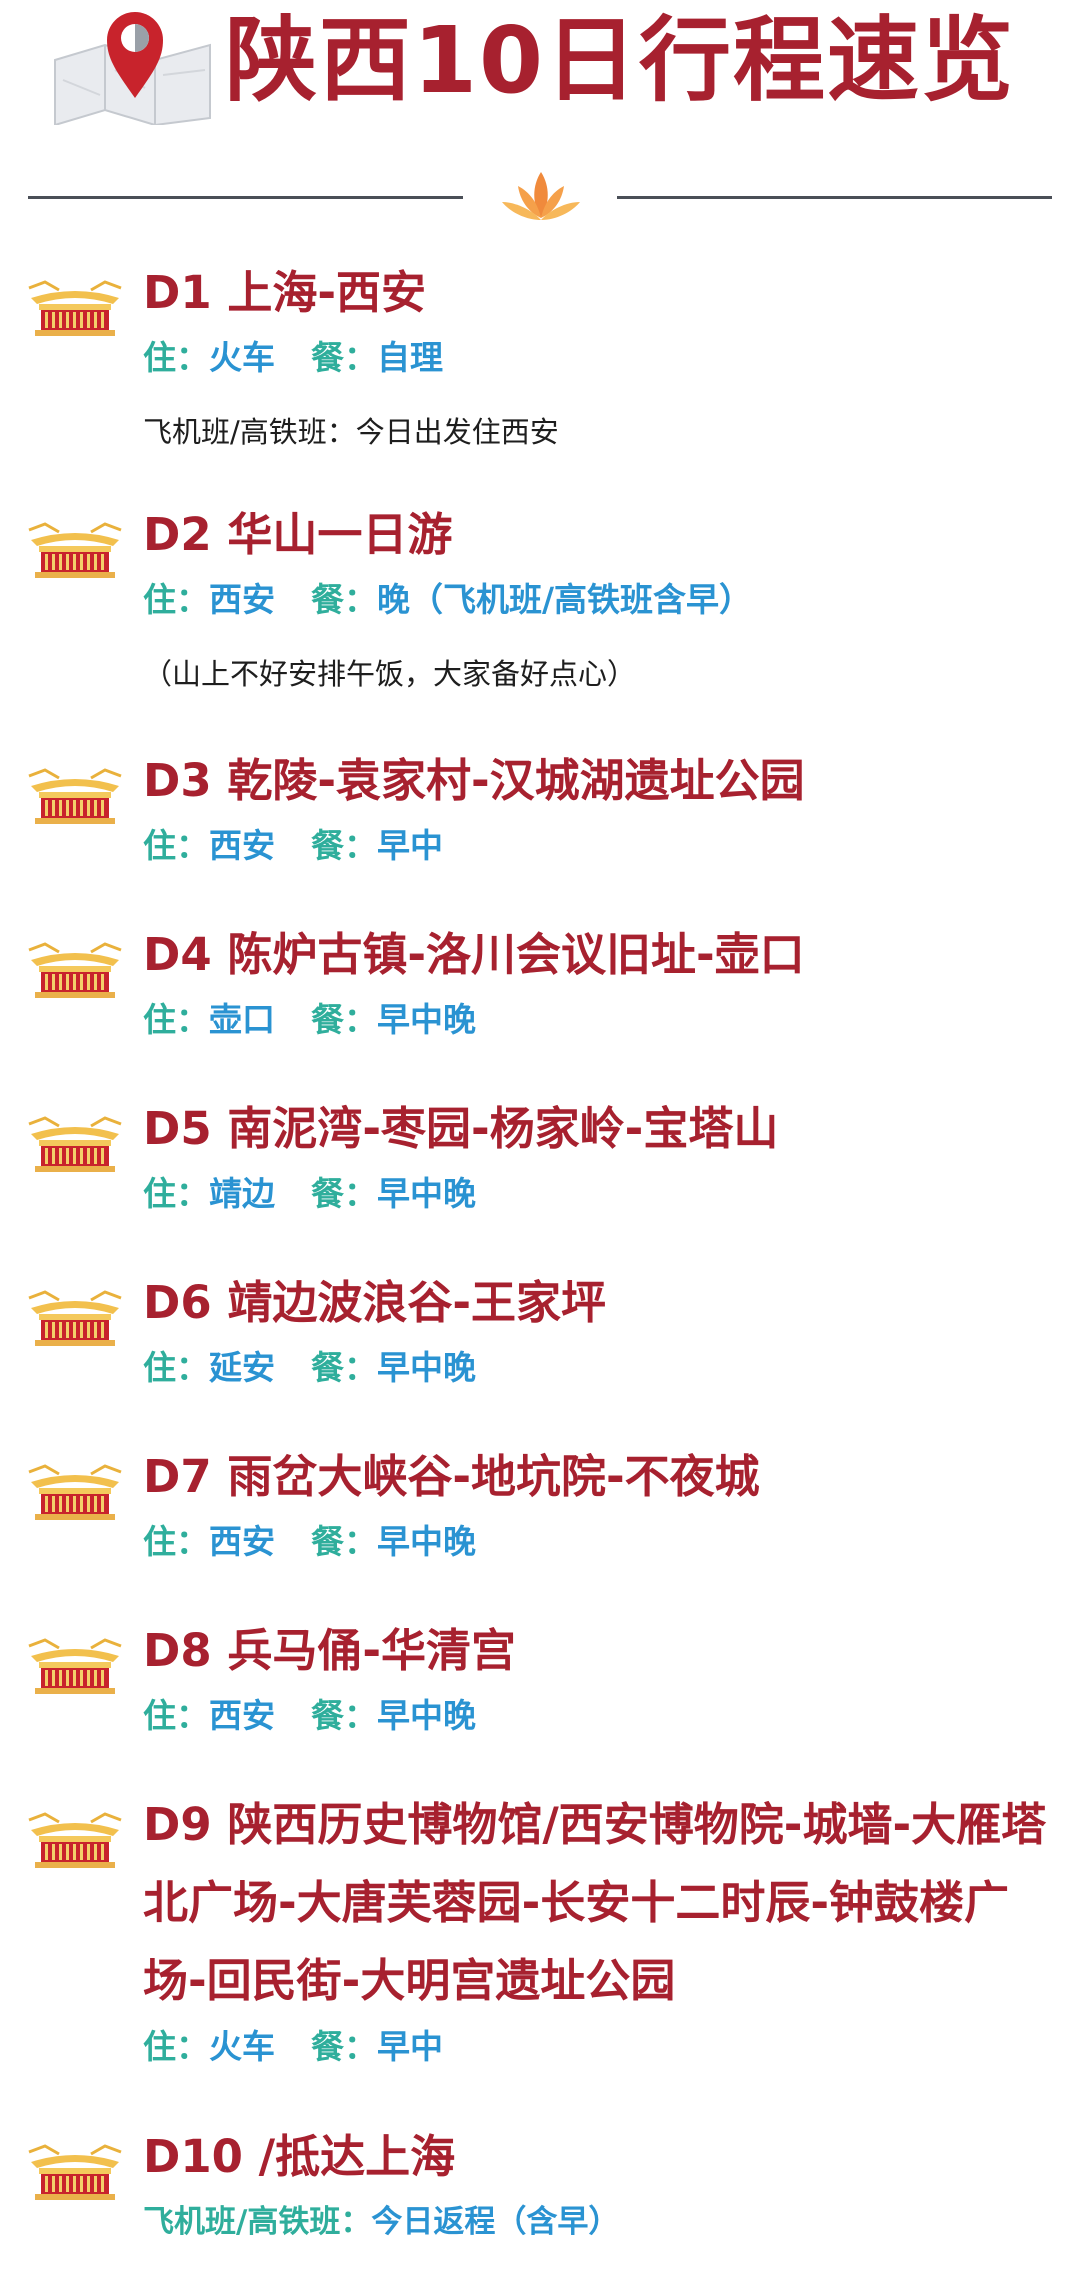 The image size is (1080, 2276). What do you see at coordinates (245, 197) in the screenshot?
I see `divider-left` at bounding box center [245, 197].